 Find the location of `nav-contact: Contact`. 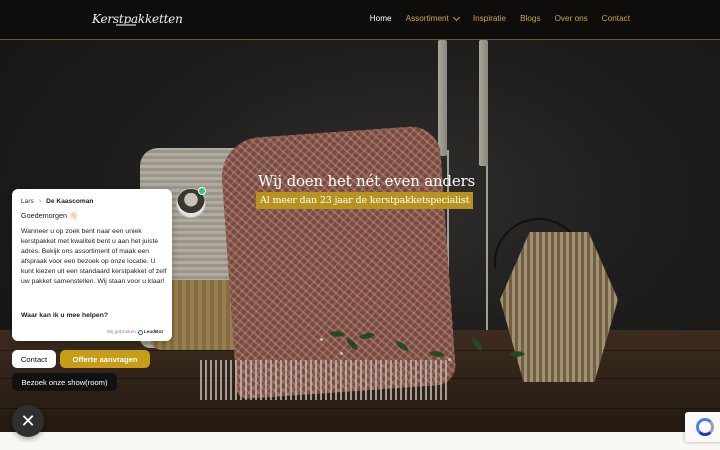

nav-contact: Contact is located at coordinates (616, 18).